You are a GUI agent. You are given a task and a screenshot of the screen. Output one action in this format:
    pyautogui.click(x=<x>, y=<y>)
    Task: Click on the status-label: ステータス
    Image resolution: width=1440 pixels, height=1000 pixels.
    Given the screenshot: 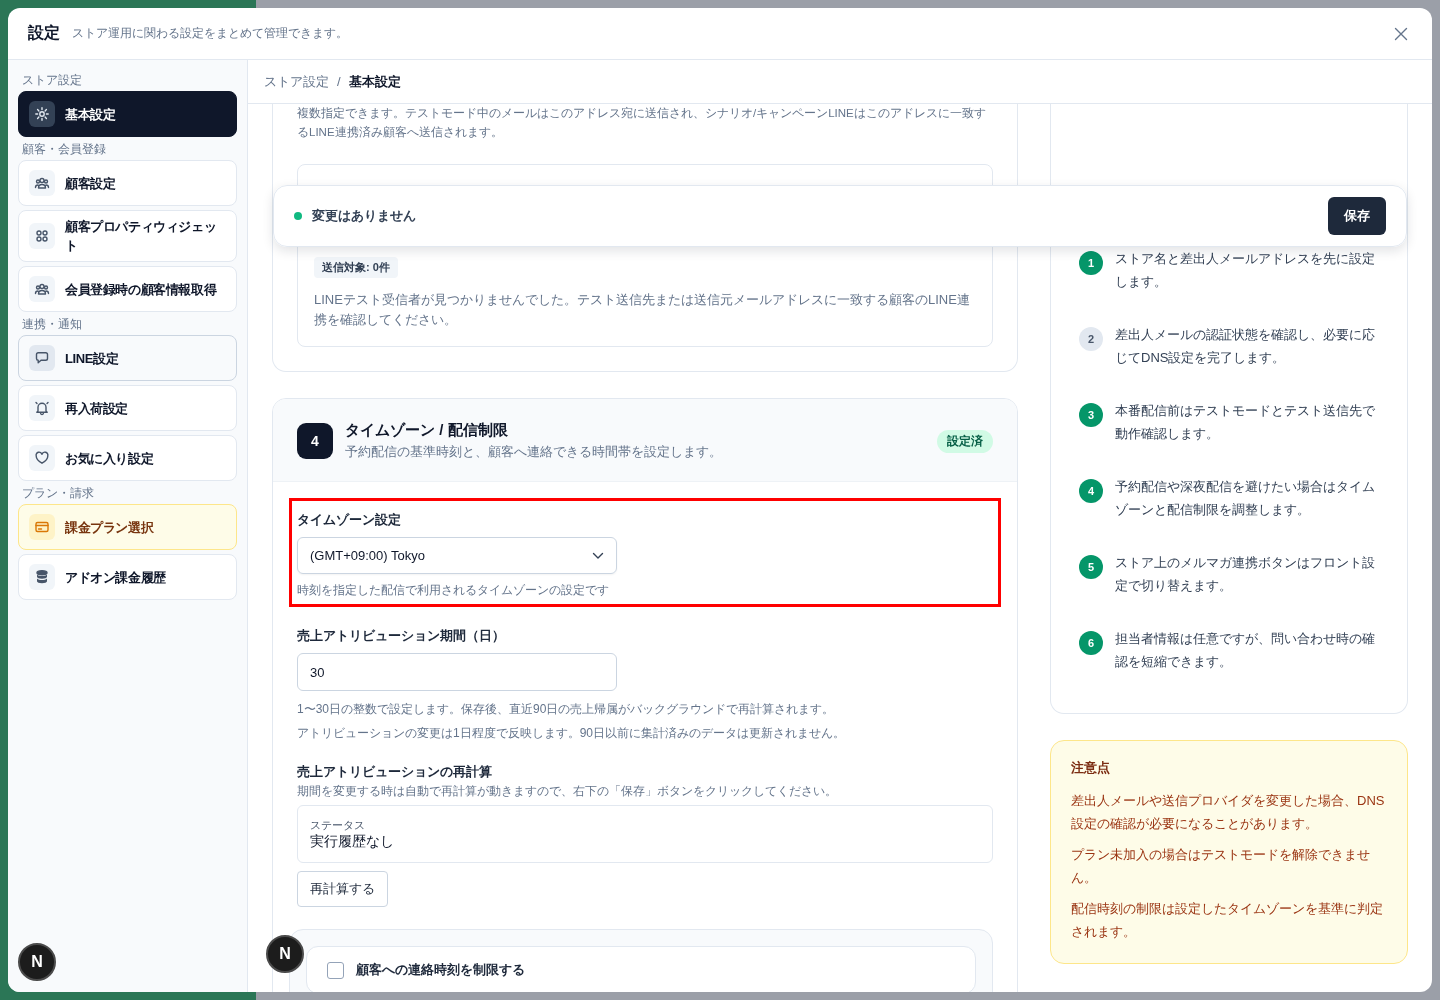 What is the action you would take?
    pyautogui.click(x=338, y=825)
    